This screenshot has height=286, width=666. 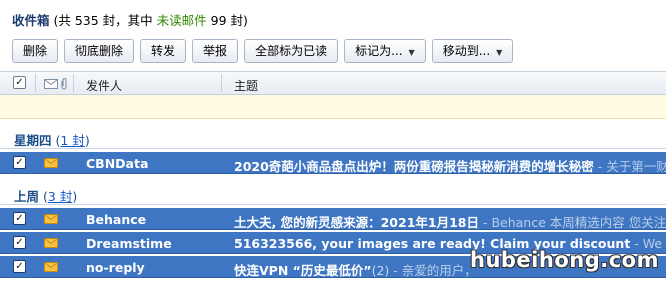 I want to click on mail-subject: 2020奇葩小商品盘点出炉！两份重磅报告揭秘新消费的增长秘密, so click(x=414, y=166).